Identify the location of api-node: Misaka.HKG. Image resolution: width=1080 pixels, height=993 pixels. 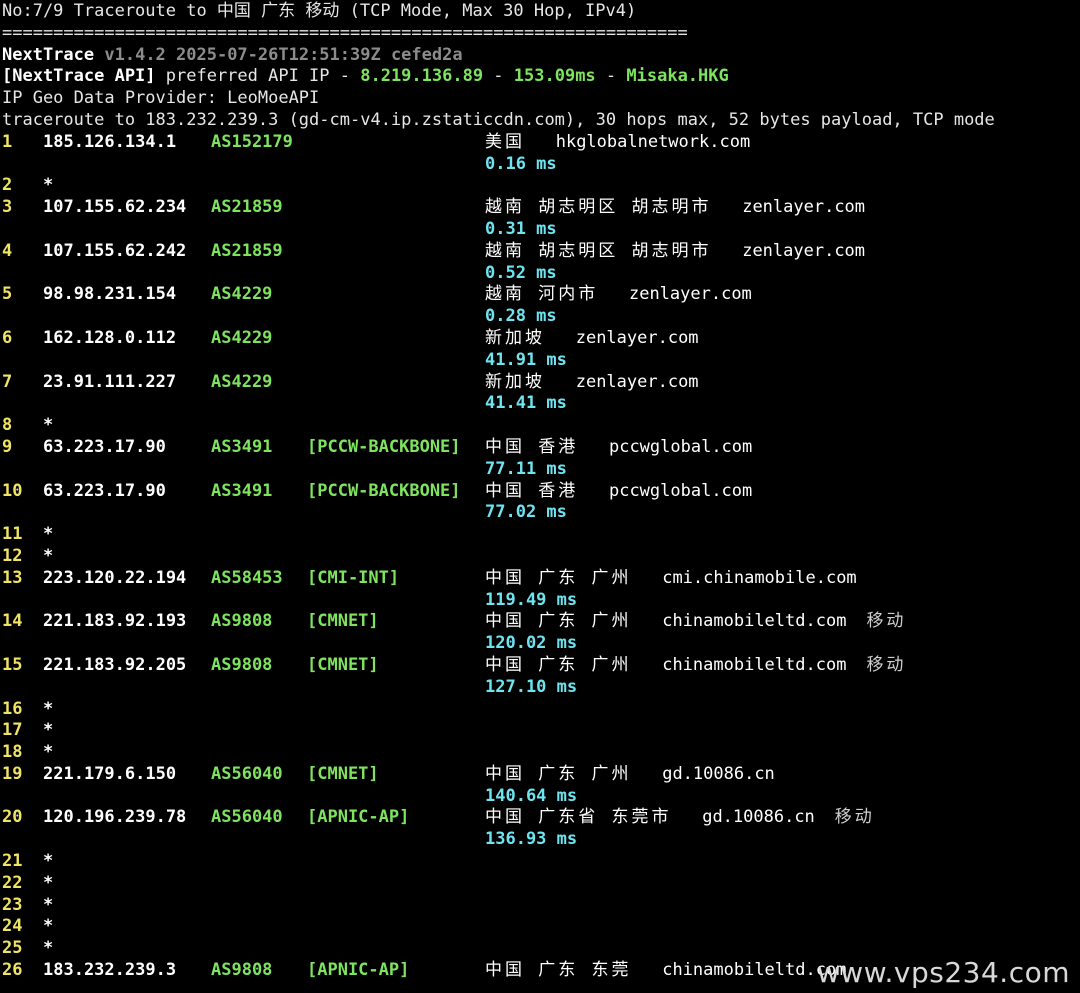
(677, 76).